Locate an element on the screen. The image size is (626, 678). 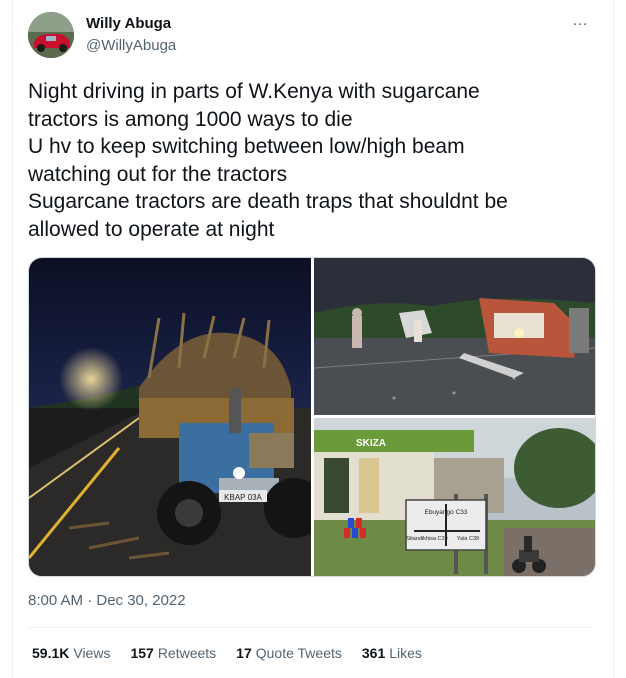
likes-stat: 361 Likes is located at coordinates (392, 653).